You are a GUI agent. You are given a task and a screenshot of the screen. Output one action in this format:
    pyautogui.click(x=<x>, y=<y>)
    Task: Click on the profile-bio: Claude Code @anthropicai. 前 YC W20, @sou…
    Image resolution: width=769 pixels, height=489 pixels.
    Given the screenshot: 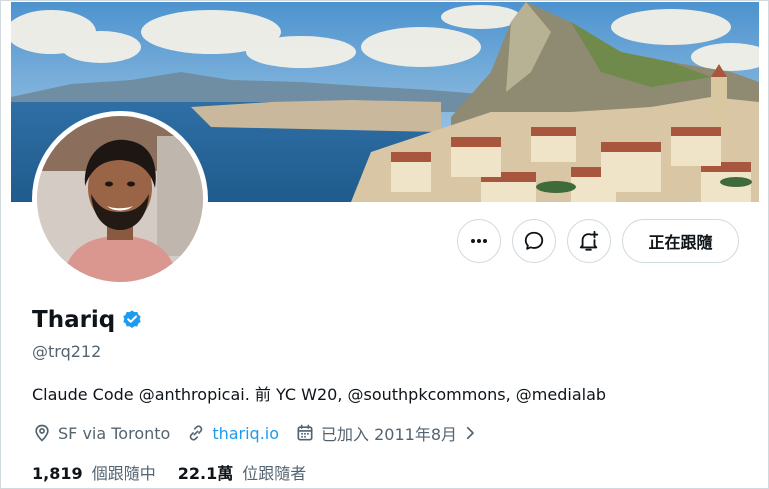 What is the action you would take?
    pyautogui.click(x=319, y=394)
    